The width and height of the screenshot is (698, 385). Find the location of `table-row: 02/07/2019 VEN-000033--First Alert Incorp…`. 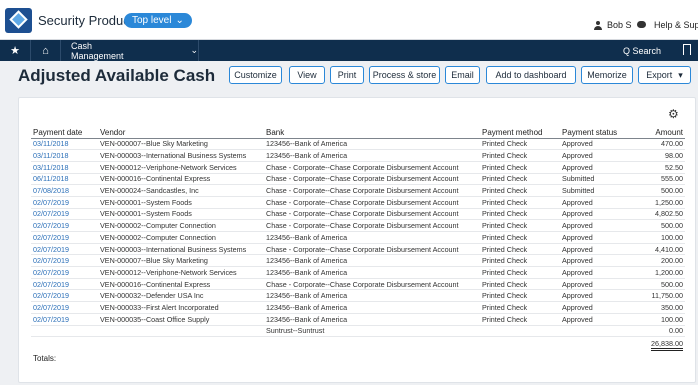

table-row: 02/07/2019 VEN-000033--First Alert Incorp… is located at coordinates (358, 307).